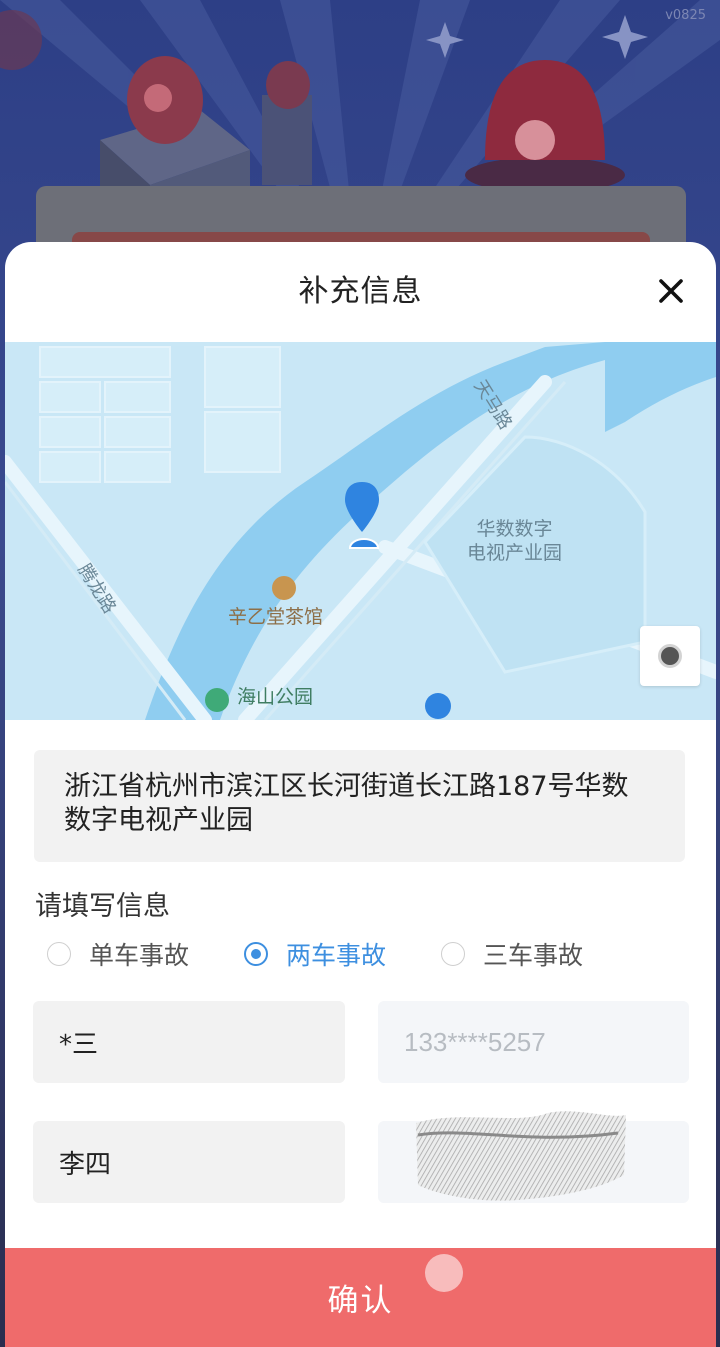 The height and width of the screenshot is (1347, 720). What do you see at coordinates (360, 291) in the screenshot?
I see `sheet-title: 补充信息` at bounding box center [360, 291].